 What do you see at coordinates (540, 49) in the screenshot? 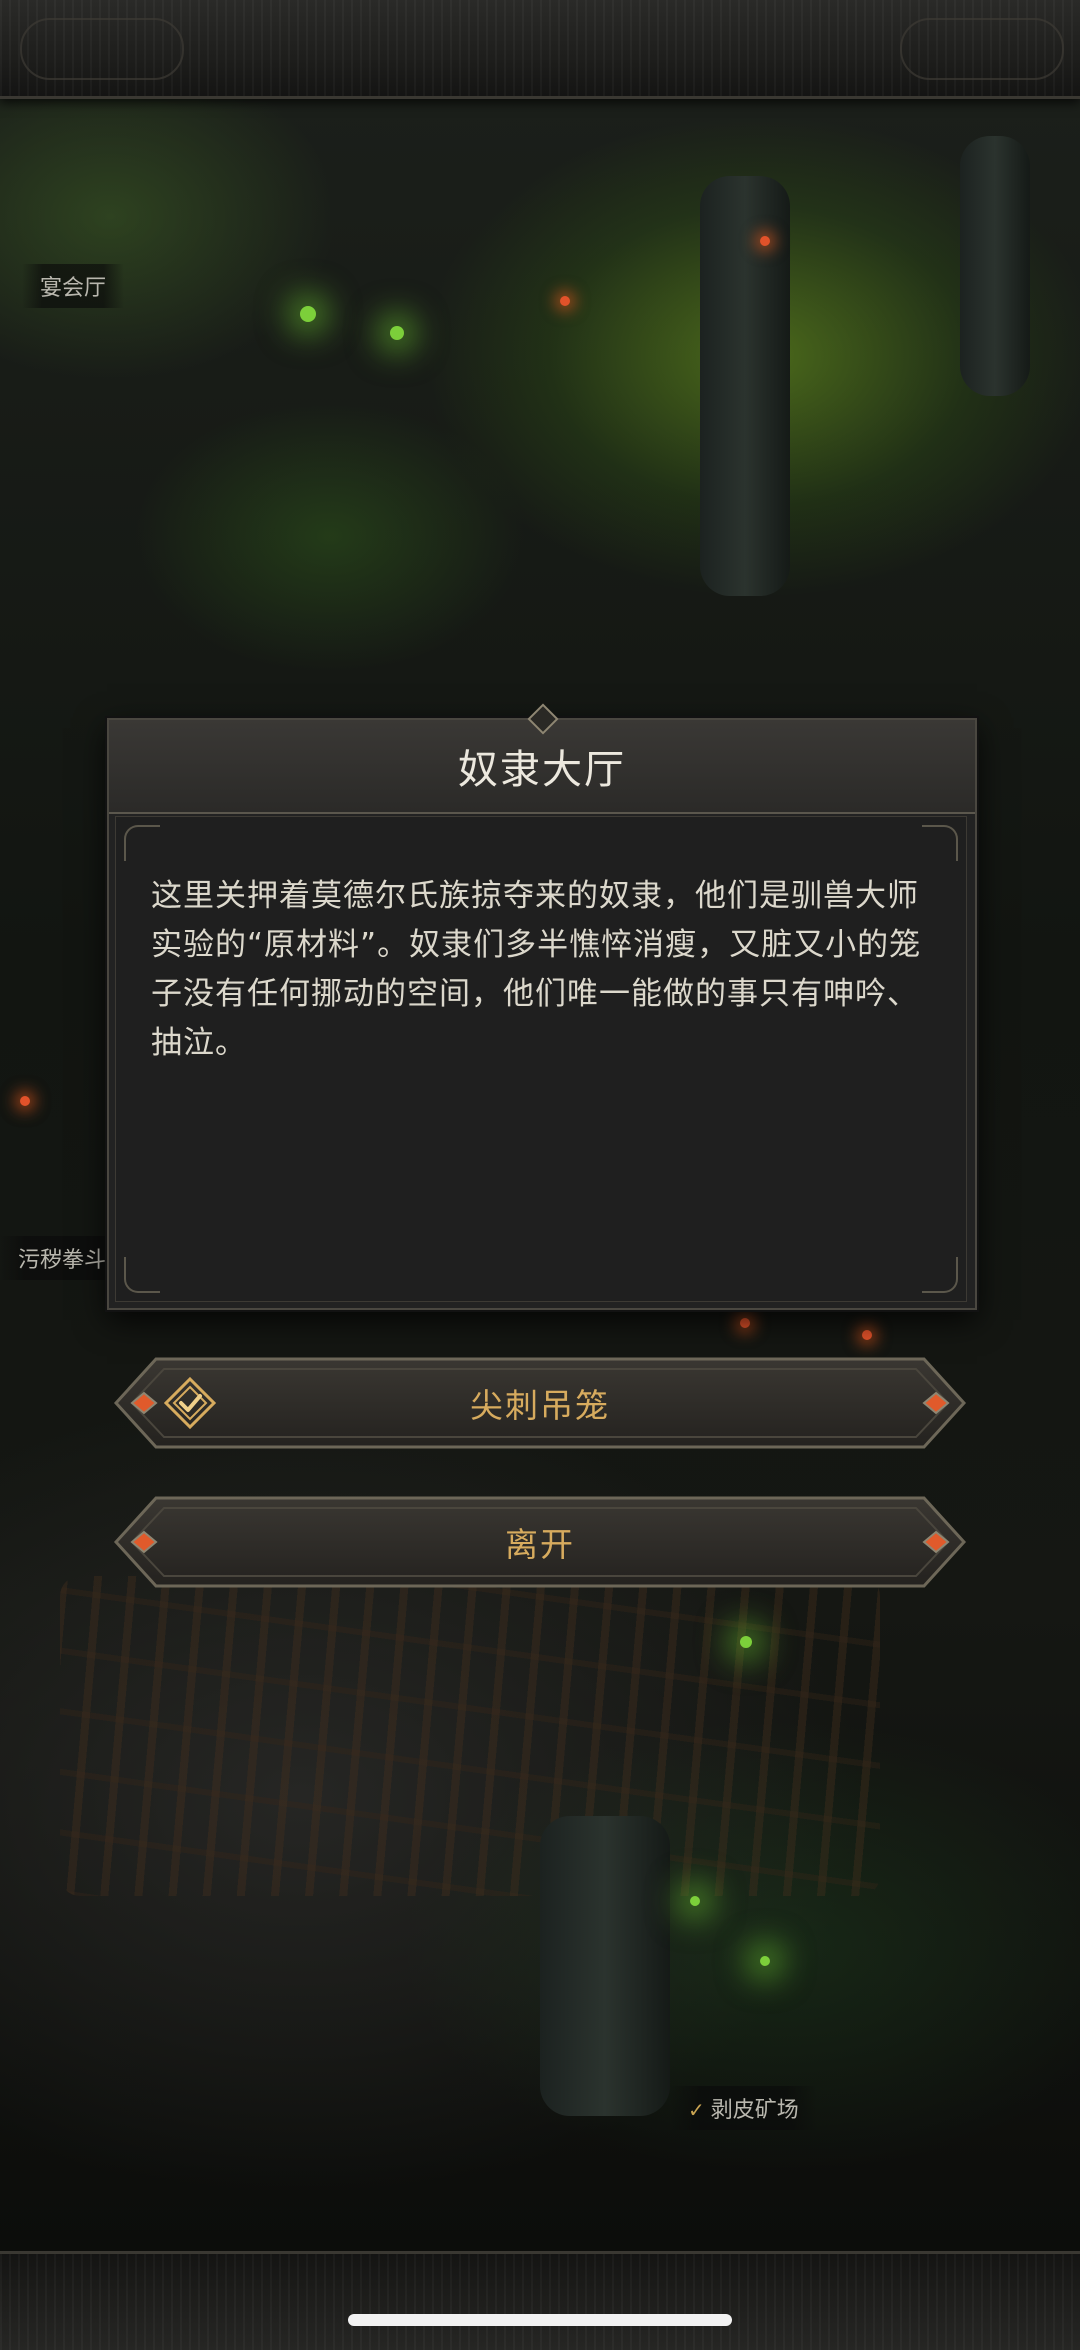
I see `top-ornamental-frame` at bounding box center [540, 49].